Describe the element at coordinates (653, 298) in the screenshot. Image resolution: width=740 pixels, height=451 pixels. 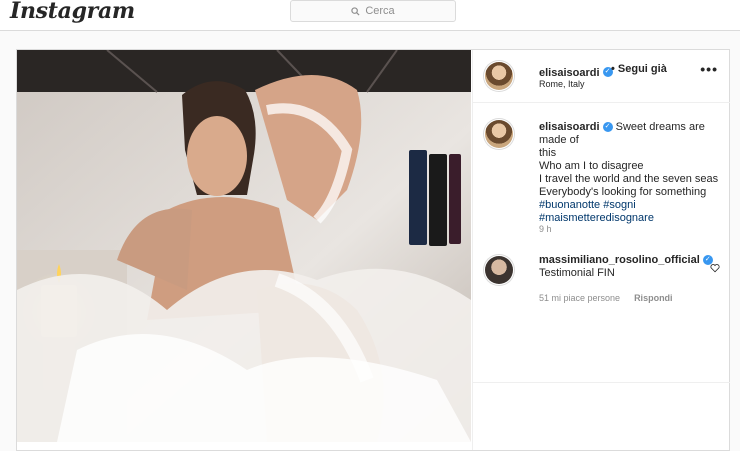
I see `reply-button: Rispondi` at that location.